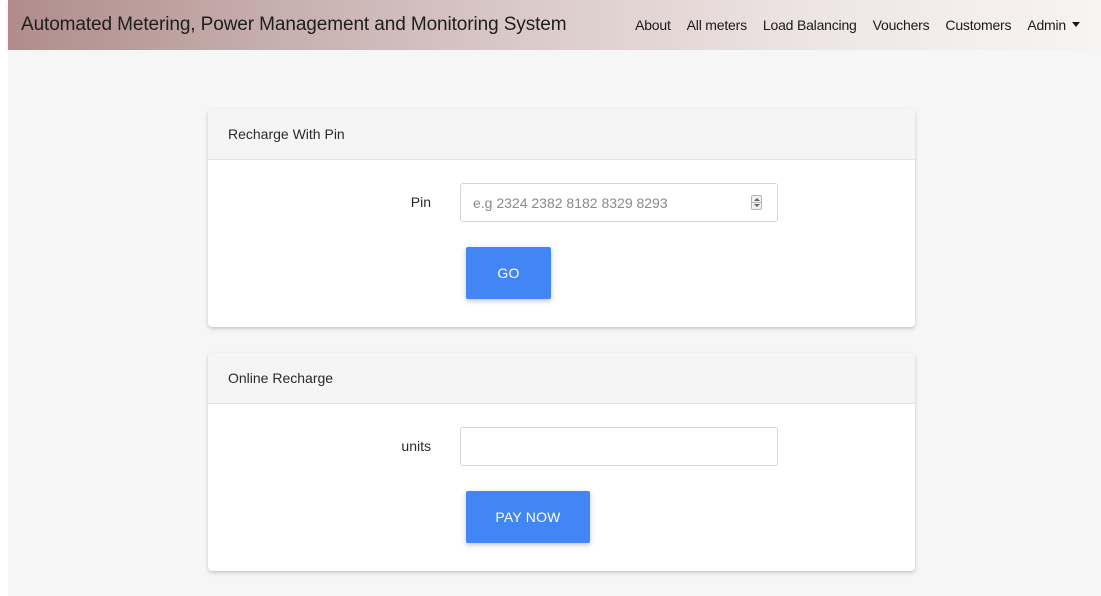 The width and height of the screenshot is (1101, 596). I want to click on nav-link-vouchers: Vouchers, so click(901, 25).